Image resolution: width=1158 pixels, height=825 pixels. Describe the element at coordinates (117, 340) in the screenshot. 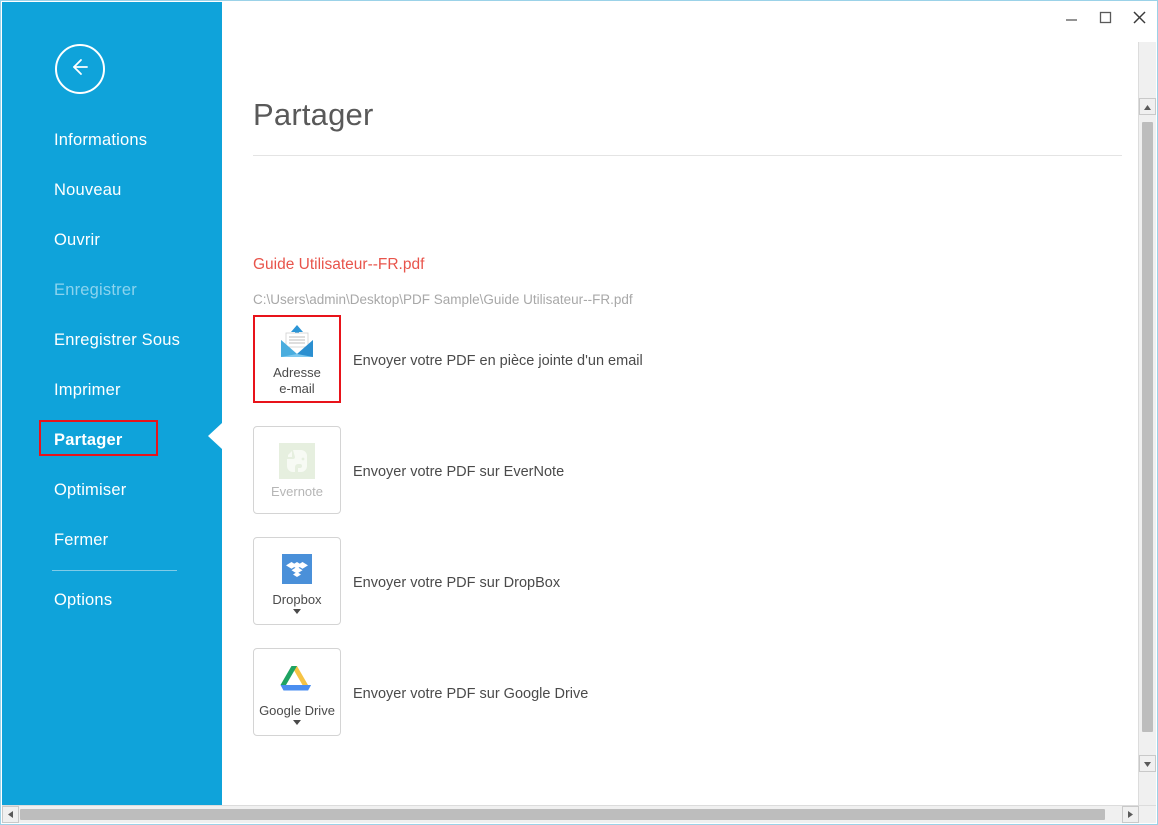

I see `sidebar-item-label: Enregistrer Sous` at that location.